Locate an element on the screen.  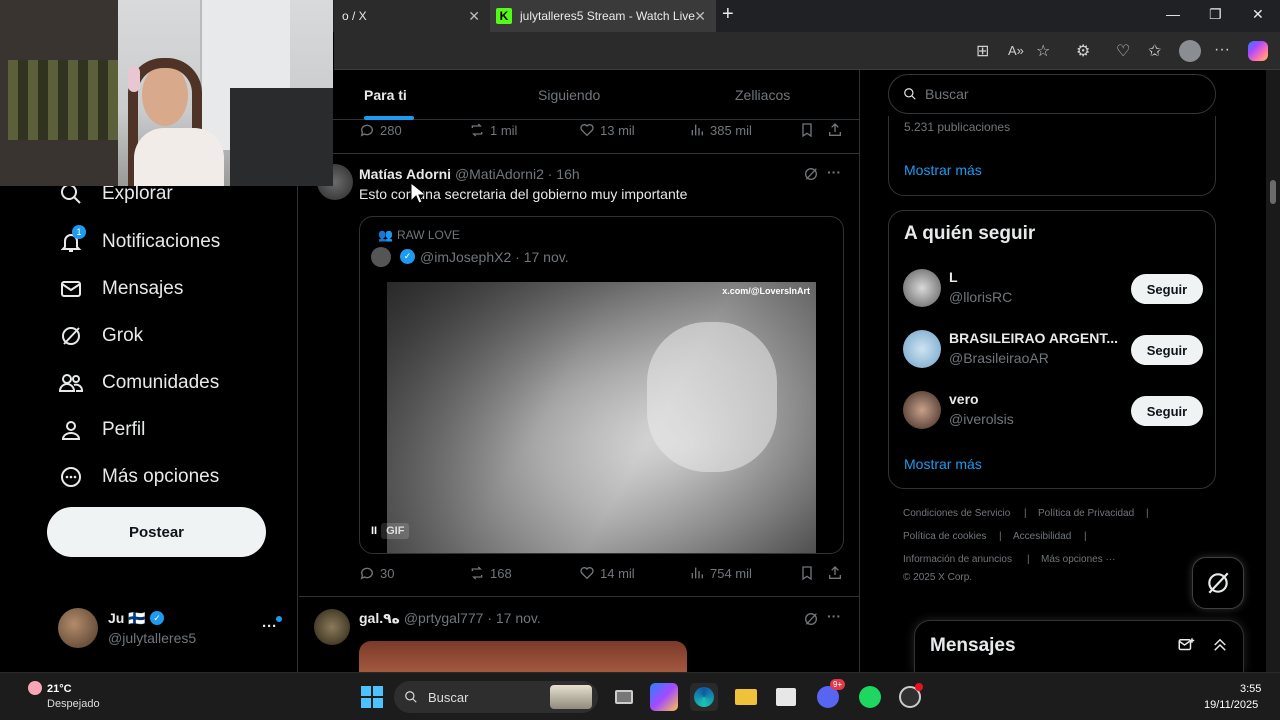
nav-notificaciones: 1 Notificaciones is located at coordinates (139, 242).